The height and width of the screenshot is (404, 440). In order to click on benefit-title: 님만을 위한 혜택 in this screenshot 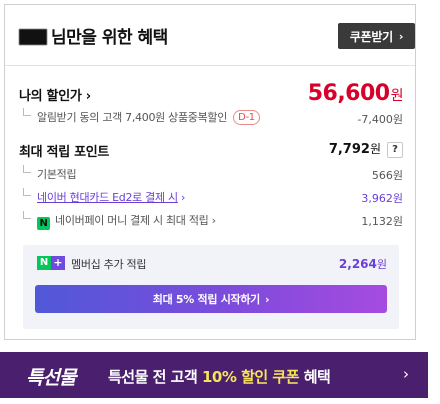, I will do `click(93, 35)`.